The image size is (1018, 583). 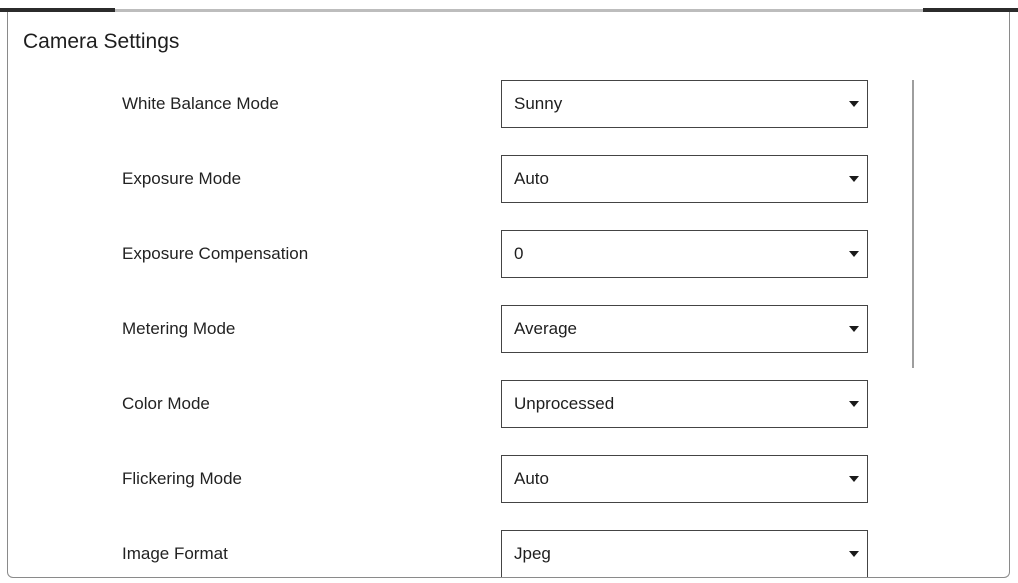 I want to click on setting-label: Exposure Compensation, so click(x=215, y=253).